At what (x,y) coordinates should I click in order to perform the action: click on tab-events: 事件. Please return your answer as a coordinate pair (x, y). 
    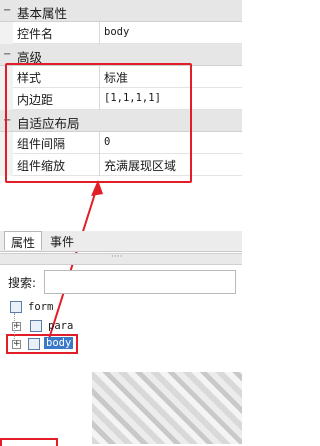
    Looking at the image, I should click on (62, 240).